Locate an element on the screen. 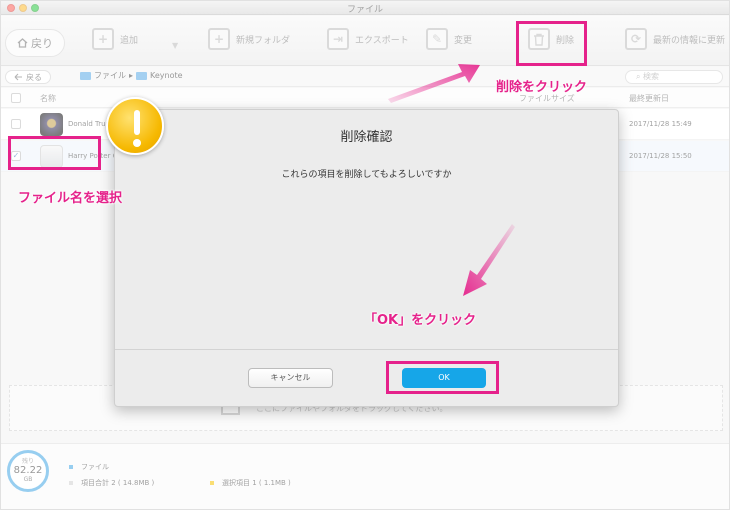 The image size is (730, 510). arrow-to-delete-icon is located at coordinates (434, 83).